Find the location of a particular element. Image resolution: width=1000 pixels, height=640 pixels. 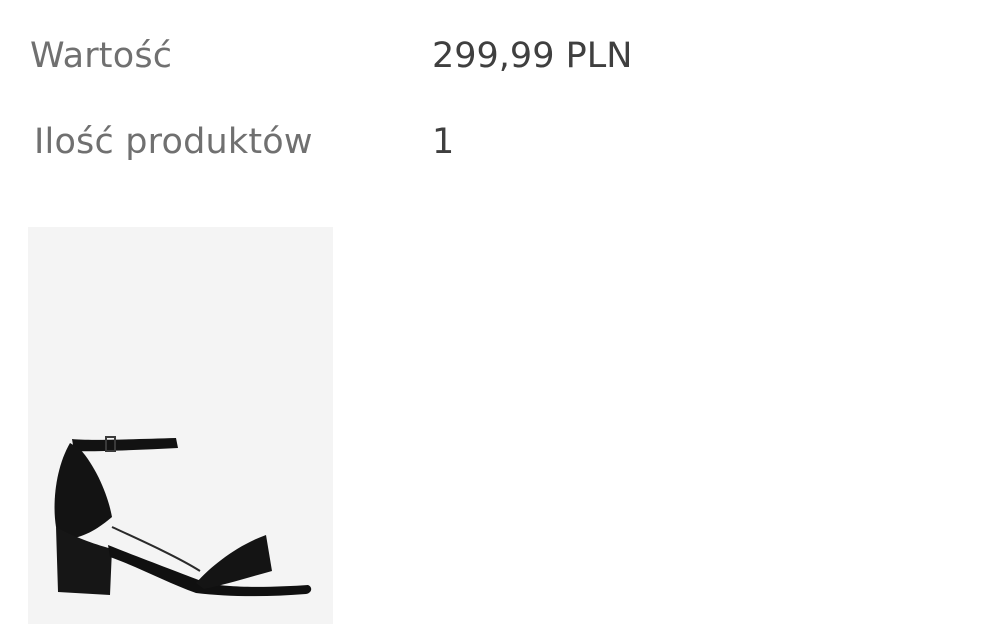

summary-row-value: Wartość 299,99 PLN is located at coordinates (500, 56).